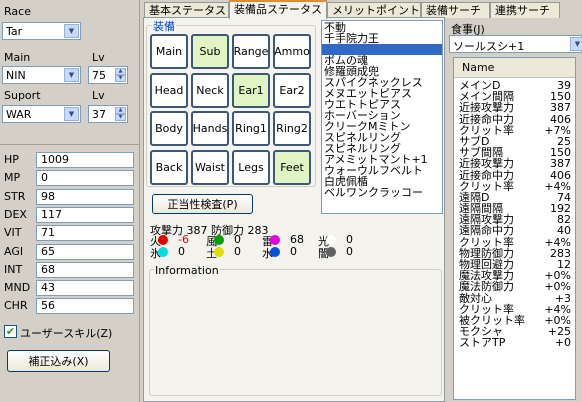  Describe the element at coordinates (251, 90) in the screenshot. I see `equip-slot-ear1: Ear1` at that location.